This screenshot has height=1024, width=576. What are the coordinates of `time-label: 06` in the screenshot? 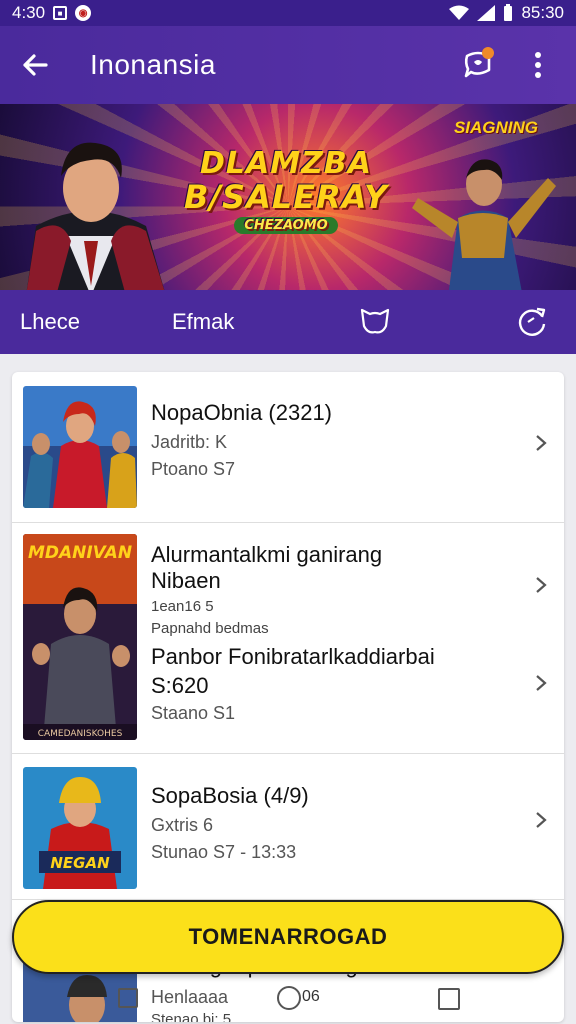 It's located at (311, 996).